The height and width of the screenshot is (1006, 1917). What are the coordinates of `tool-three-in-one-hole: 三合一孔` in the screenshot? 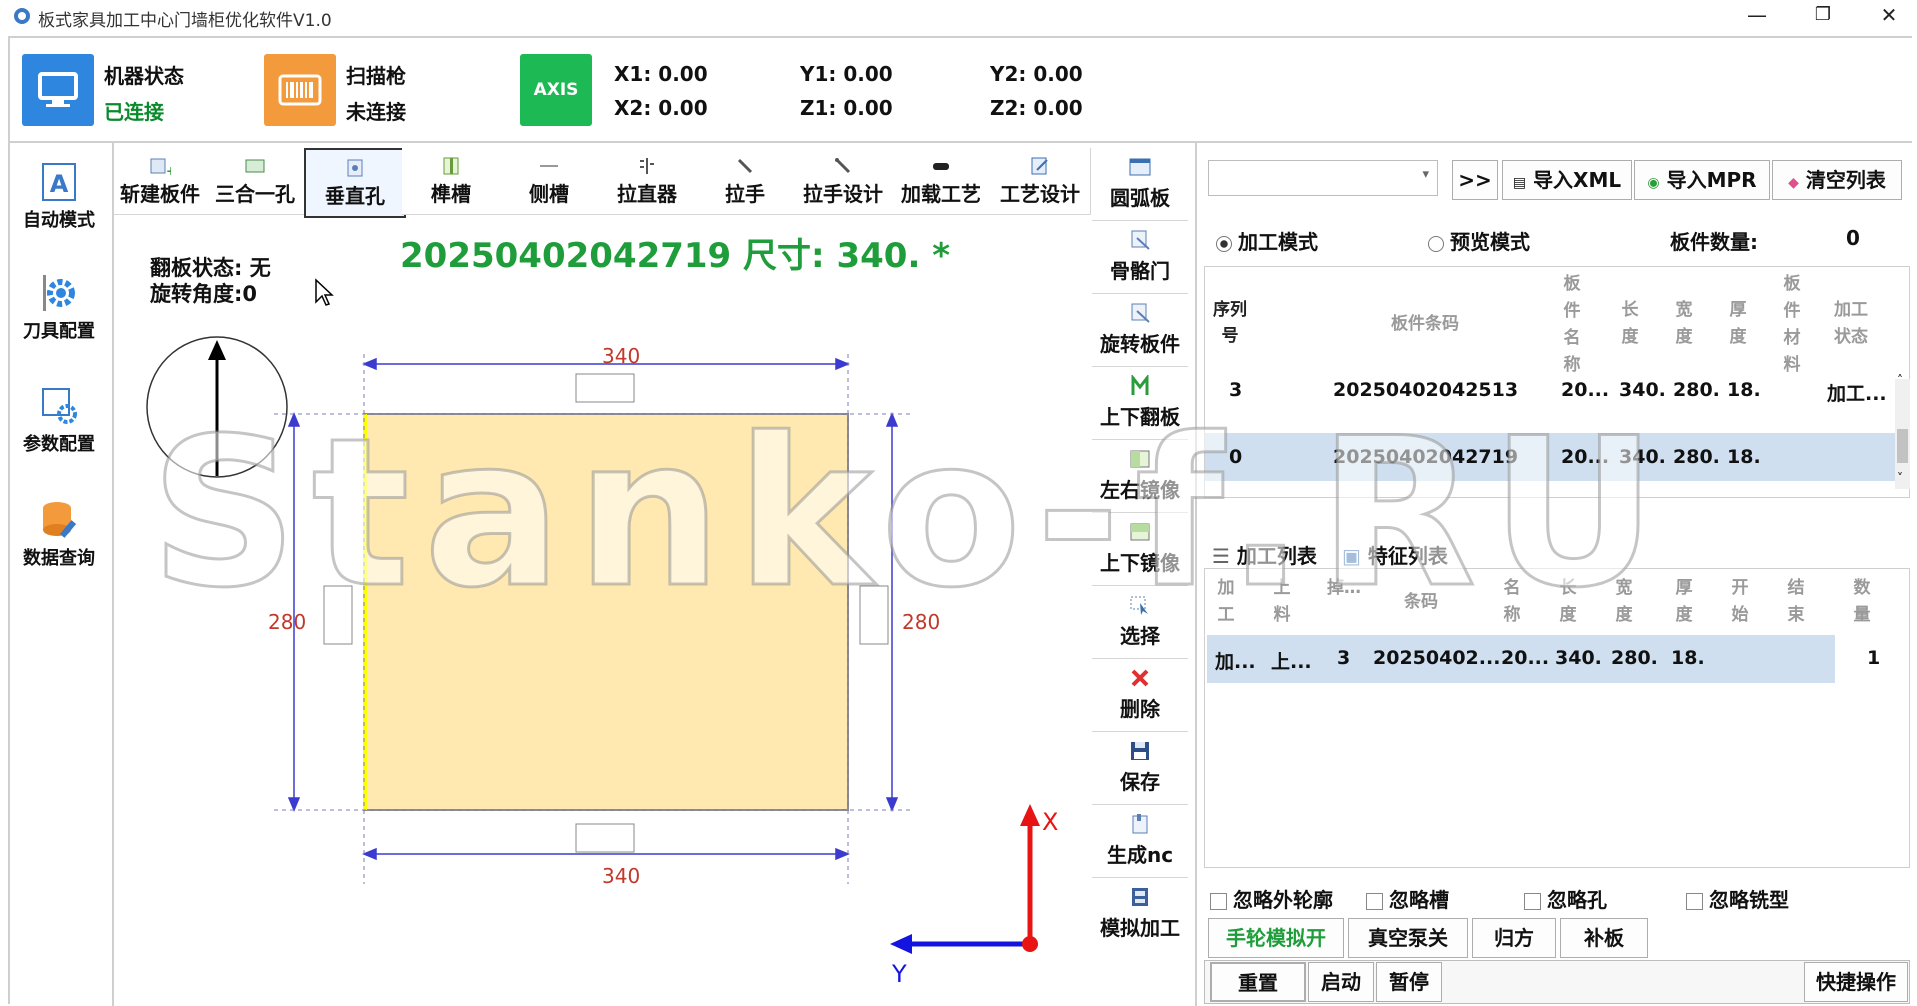 It's located at (255, 181).